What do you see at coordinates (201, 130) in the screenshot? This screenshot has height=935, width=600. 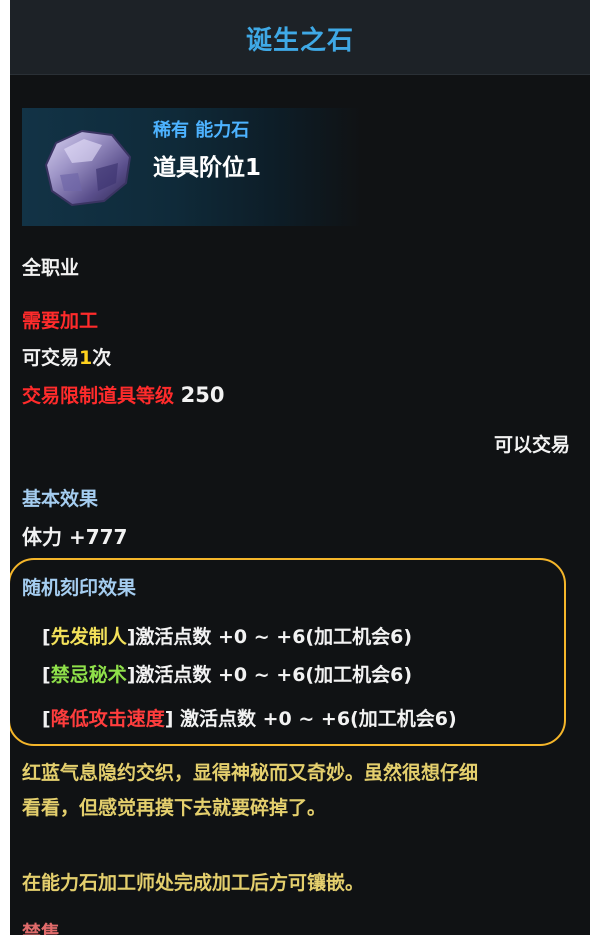 I see `item-rarity-type: 稀有 能力石` at bounding box center [201, 130].